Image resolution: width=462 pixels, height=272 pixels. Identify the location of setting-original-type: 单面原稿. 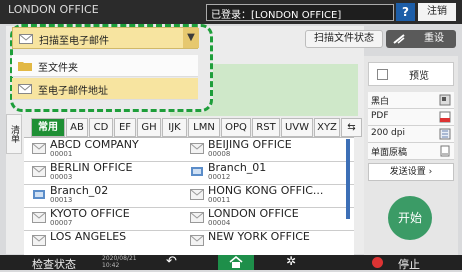
(411, 151).